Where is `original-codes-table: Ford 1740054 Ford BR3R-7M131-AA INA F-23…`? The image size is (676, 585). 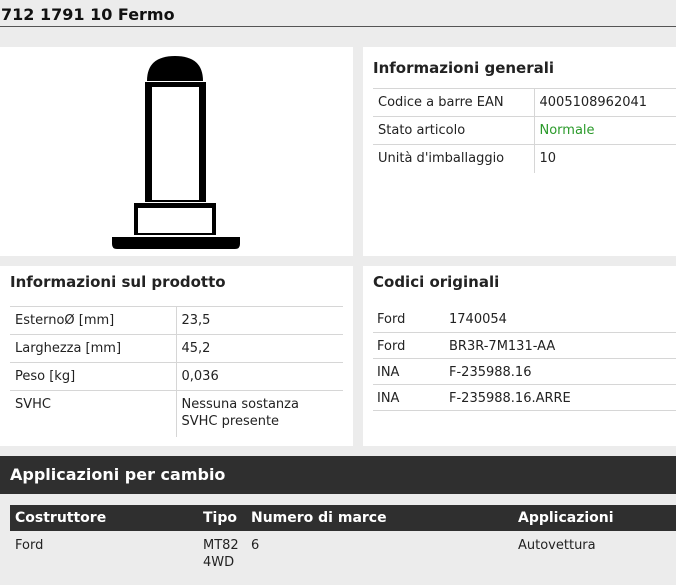 original-codes-table: Ford 1740054 Ford BR3R-7M131-AA INA F-23… is located at coordinates (524, 358).